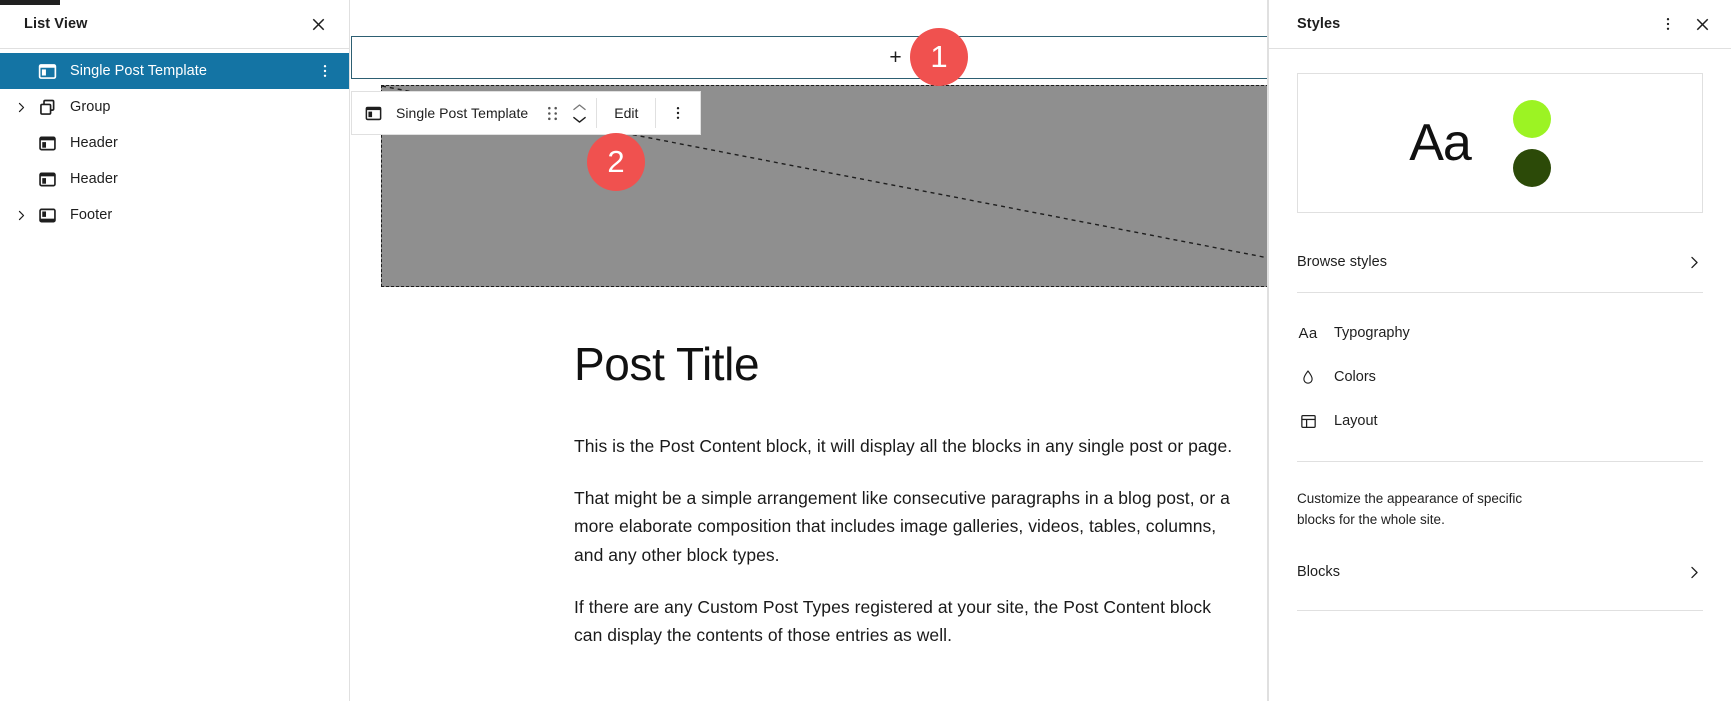 The height and width of the screenshot is (701, 1731). What do you see at coordinates (174, 179) in the screenshot?
I see `sidebar-item-header-2: Header` at bounding box center [174, 179].